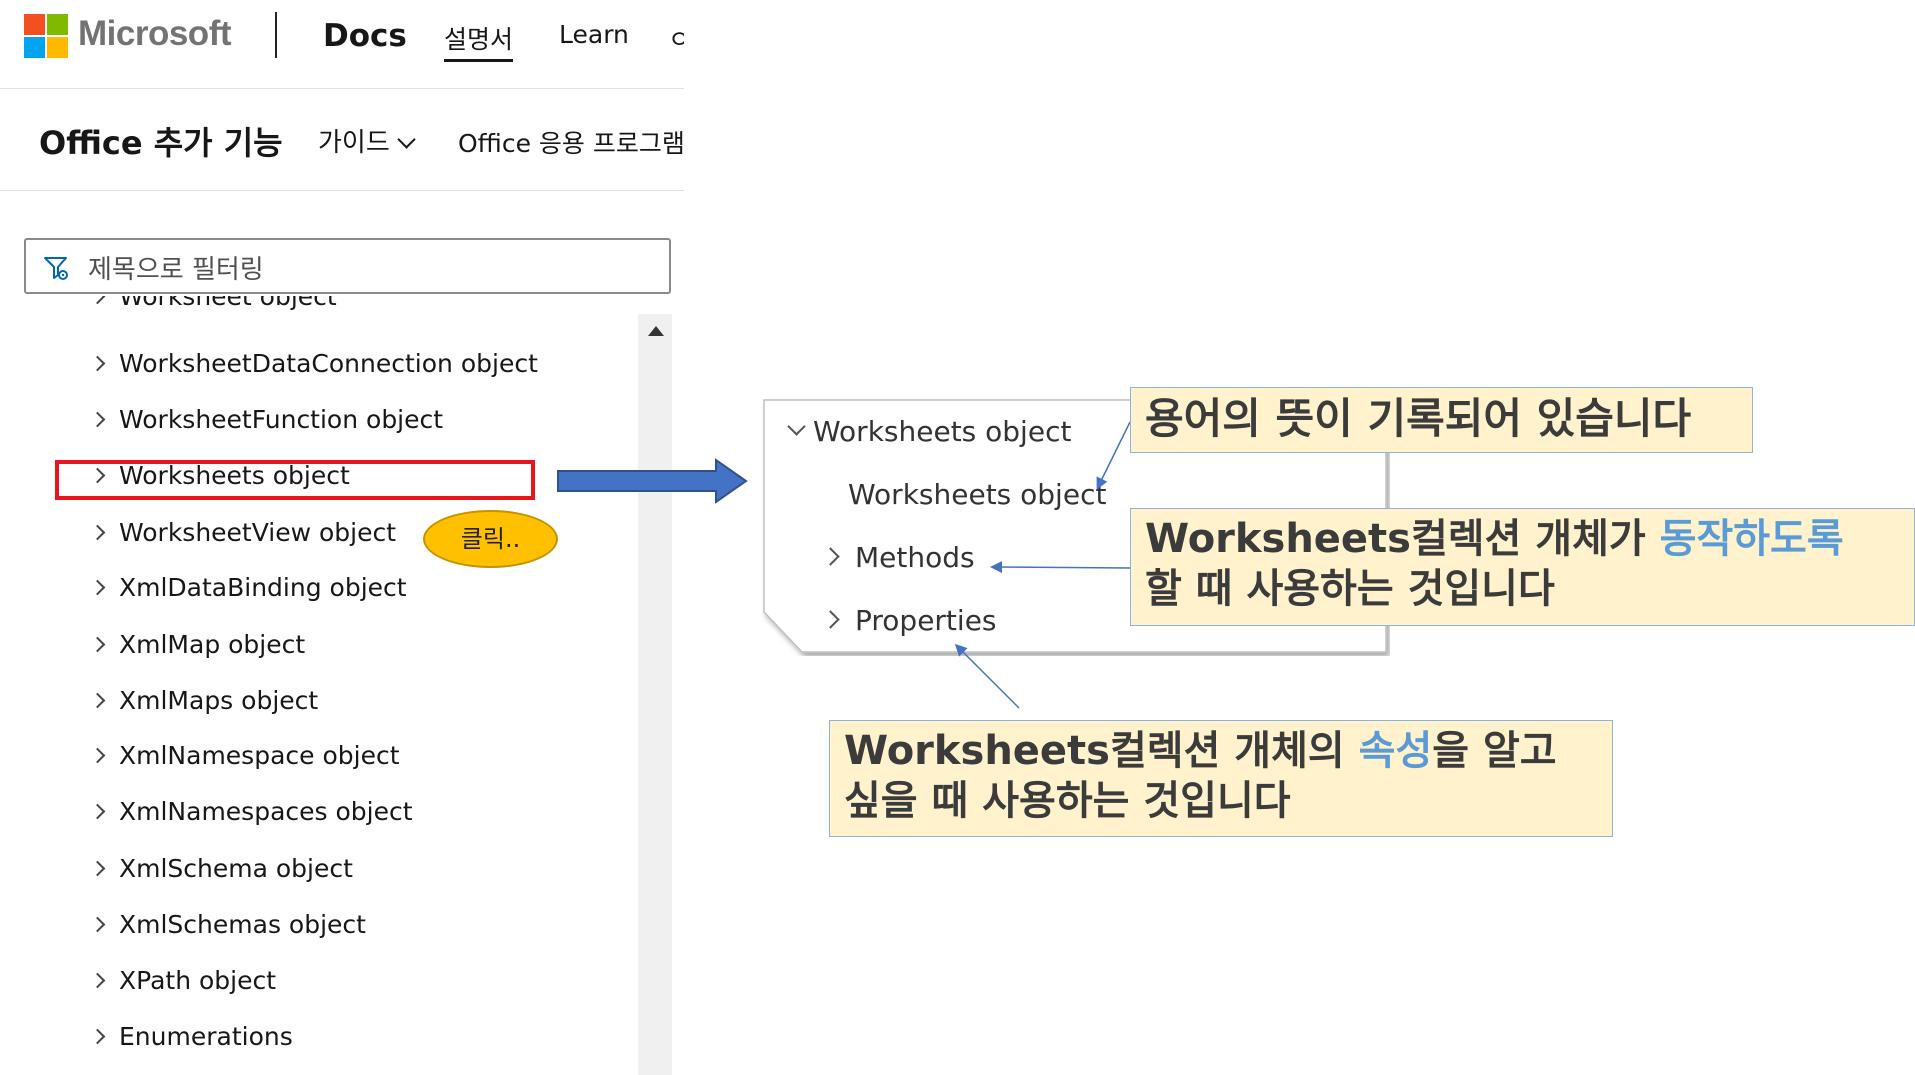  What do you see at coordinates (242, 532) in the screenshot?
I see `toc-item: WorksheetView object` at bounding box center [242, 532].